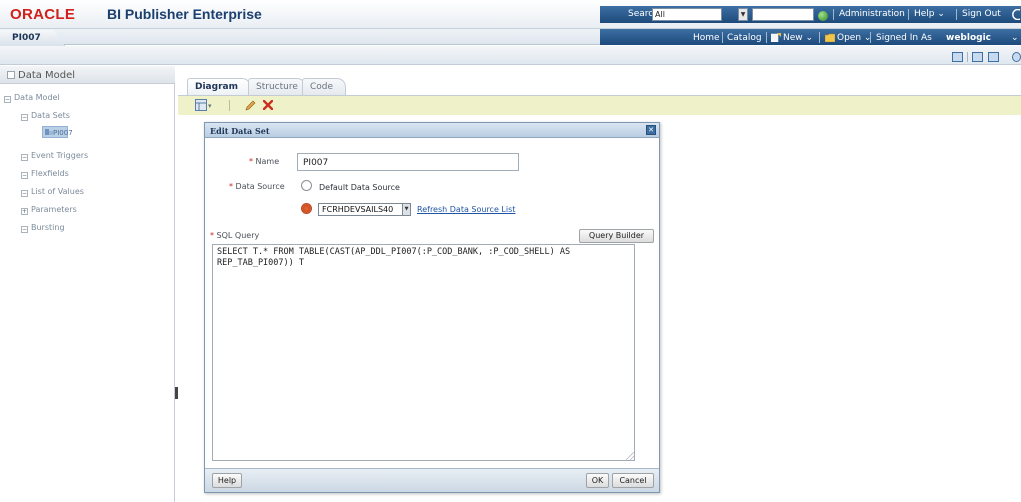 The image size is (1021, 502). I want to click on sign-out-link: Sign Out, so click(981, 14).